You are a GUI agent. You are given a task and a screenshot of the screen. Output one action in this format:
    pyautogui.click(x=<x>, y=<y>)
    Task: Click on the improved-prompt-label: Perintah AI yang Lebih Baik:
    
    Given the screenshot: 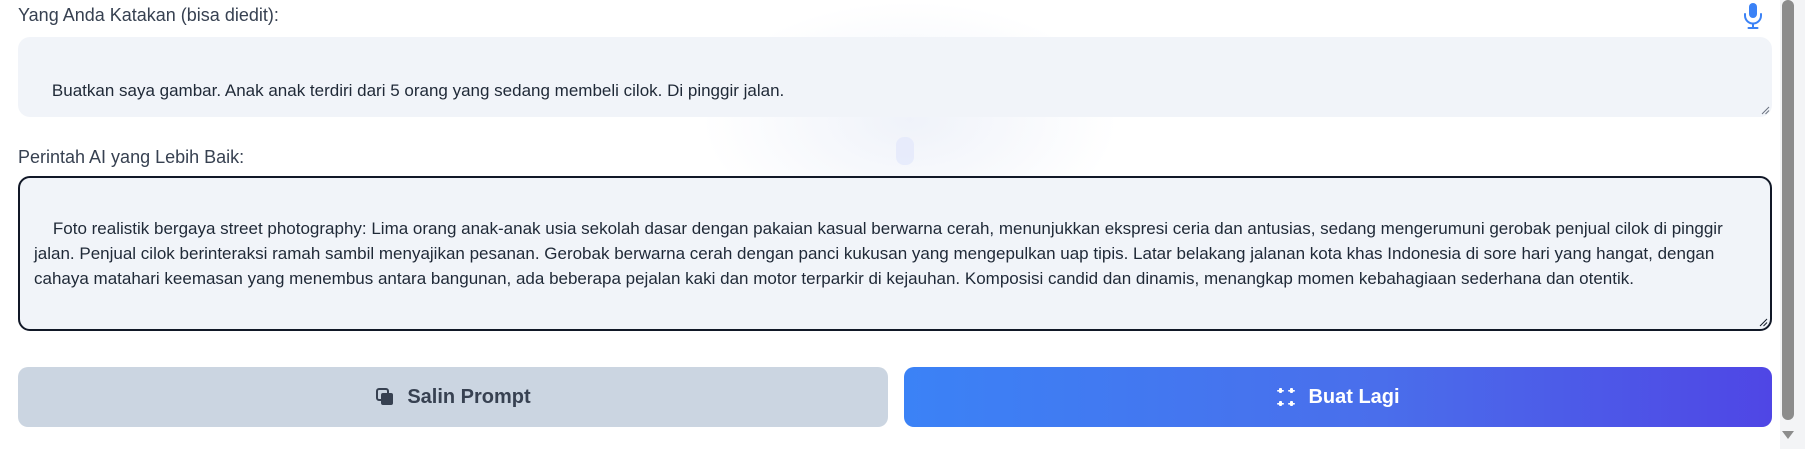 What is the action you would take?
    pyautogui.click(x=131, y=157)
    